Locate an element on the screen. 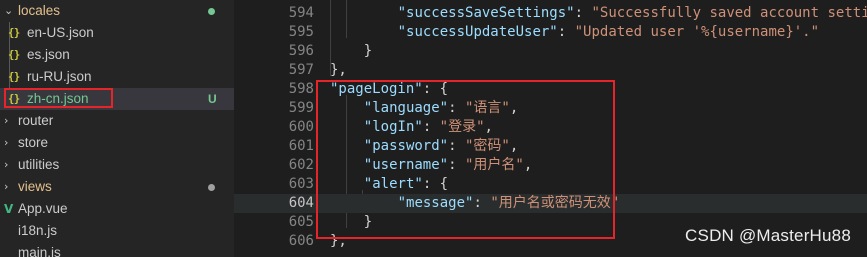 This screenshot has height=257, width=867. code-text: }, is located at coordinates (338, 70).